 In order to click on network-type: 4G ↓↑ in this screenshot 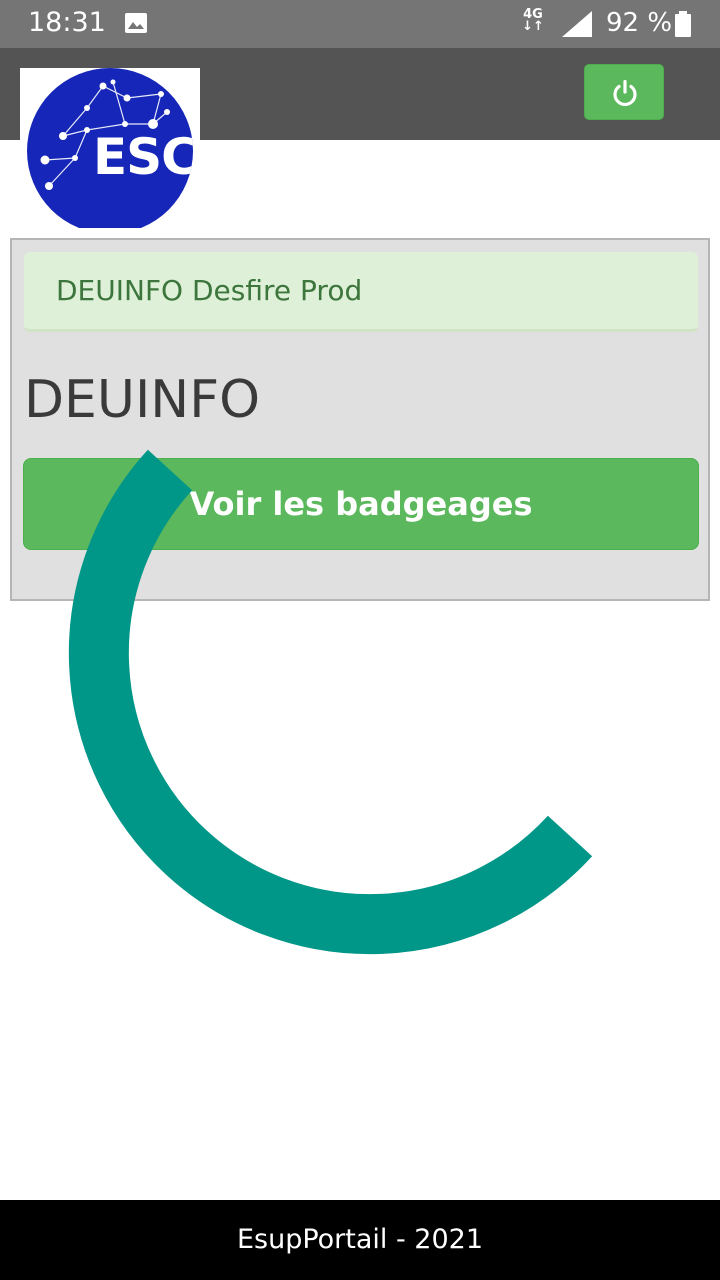, I will do `click(533, 21)`.